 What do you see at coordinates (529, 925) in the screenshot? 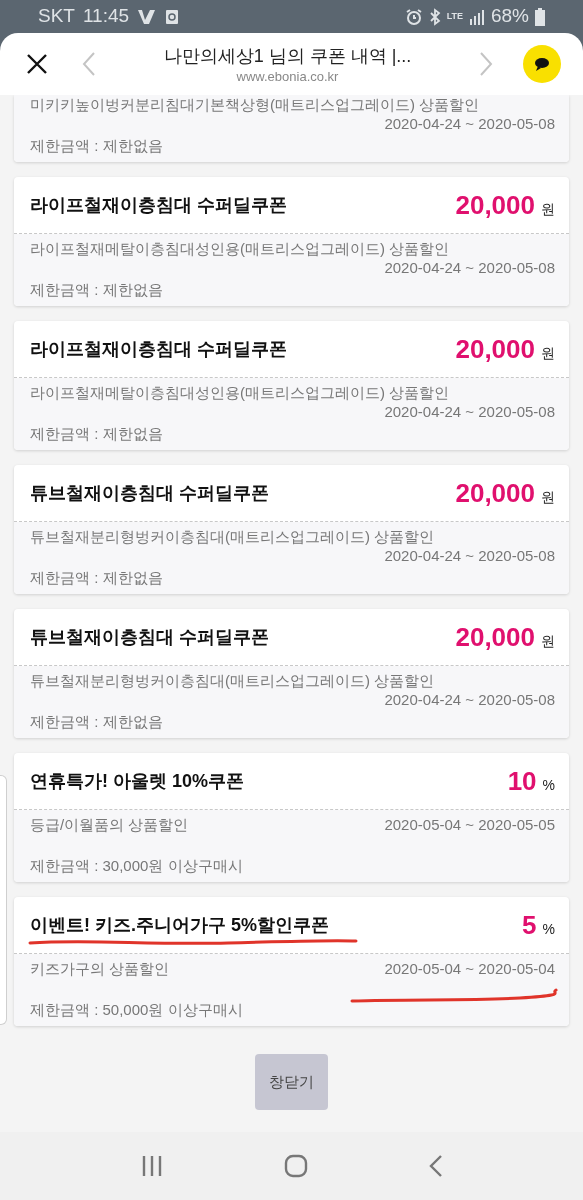
I see `discount-amount: 5` at bounding box center [529, 925].